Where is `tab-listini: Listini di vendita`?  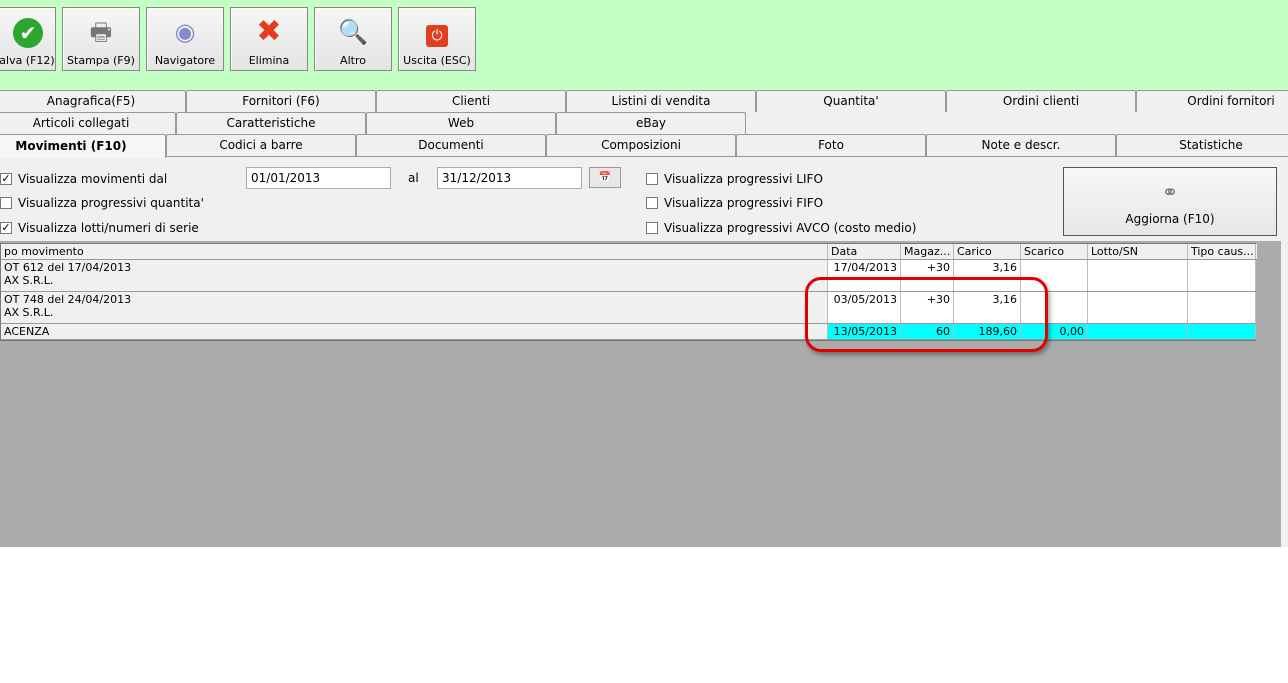 tab-listini: Listini di vendita is located at coordinates (661, 101).